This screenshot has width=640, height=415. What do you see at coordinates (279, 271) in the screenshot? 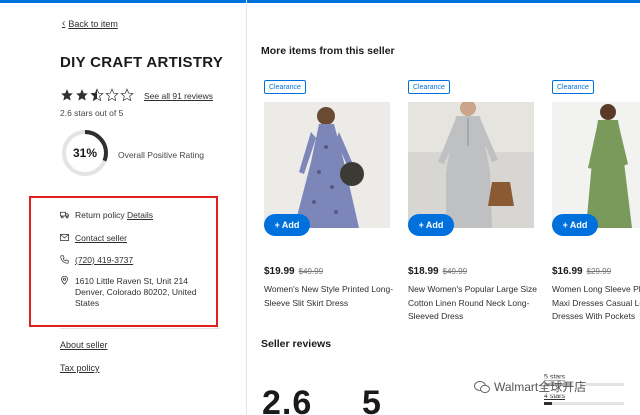
I see `current-price: $19.99` at bounding box center [279, 271].